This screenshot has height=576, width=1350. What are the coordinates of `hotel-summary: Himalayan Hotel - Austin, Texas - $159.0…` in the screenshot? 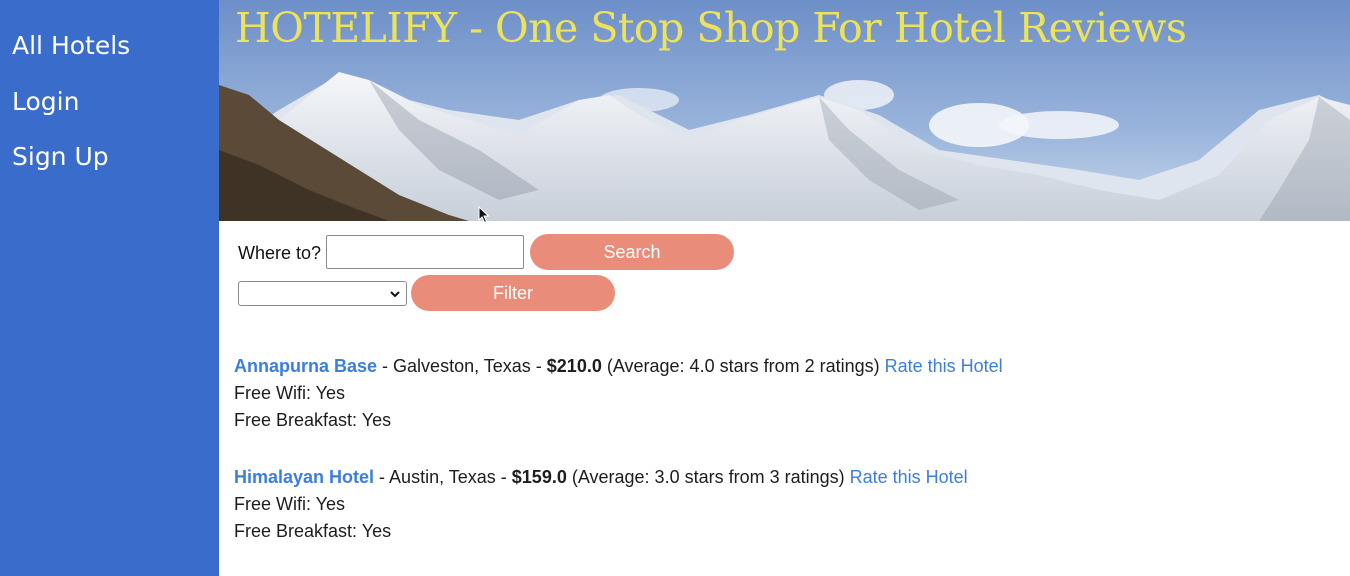 It's located at (601, 477).